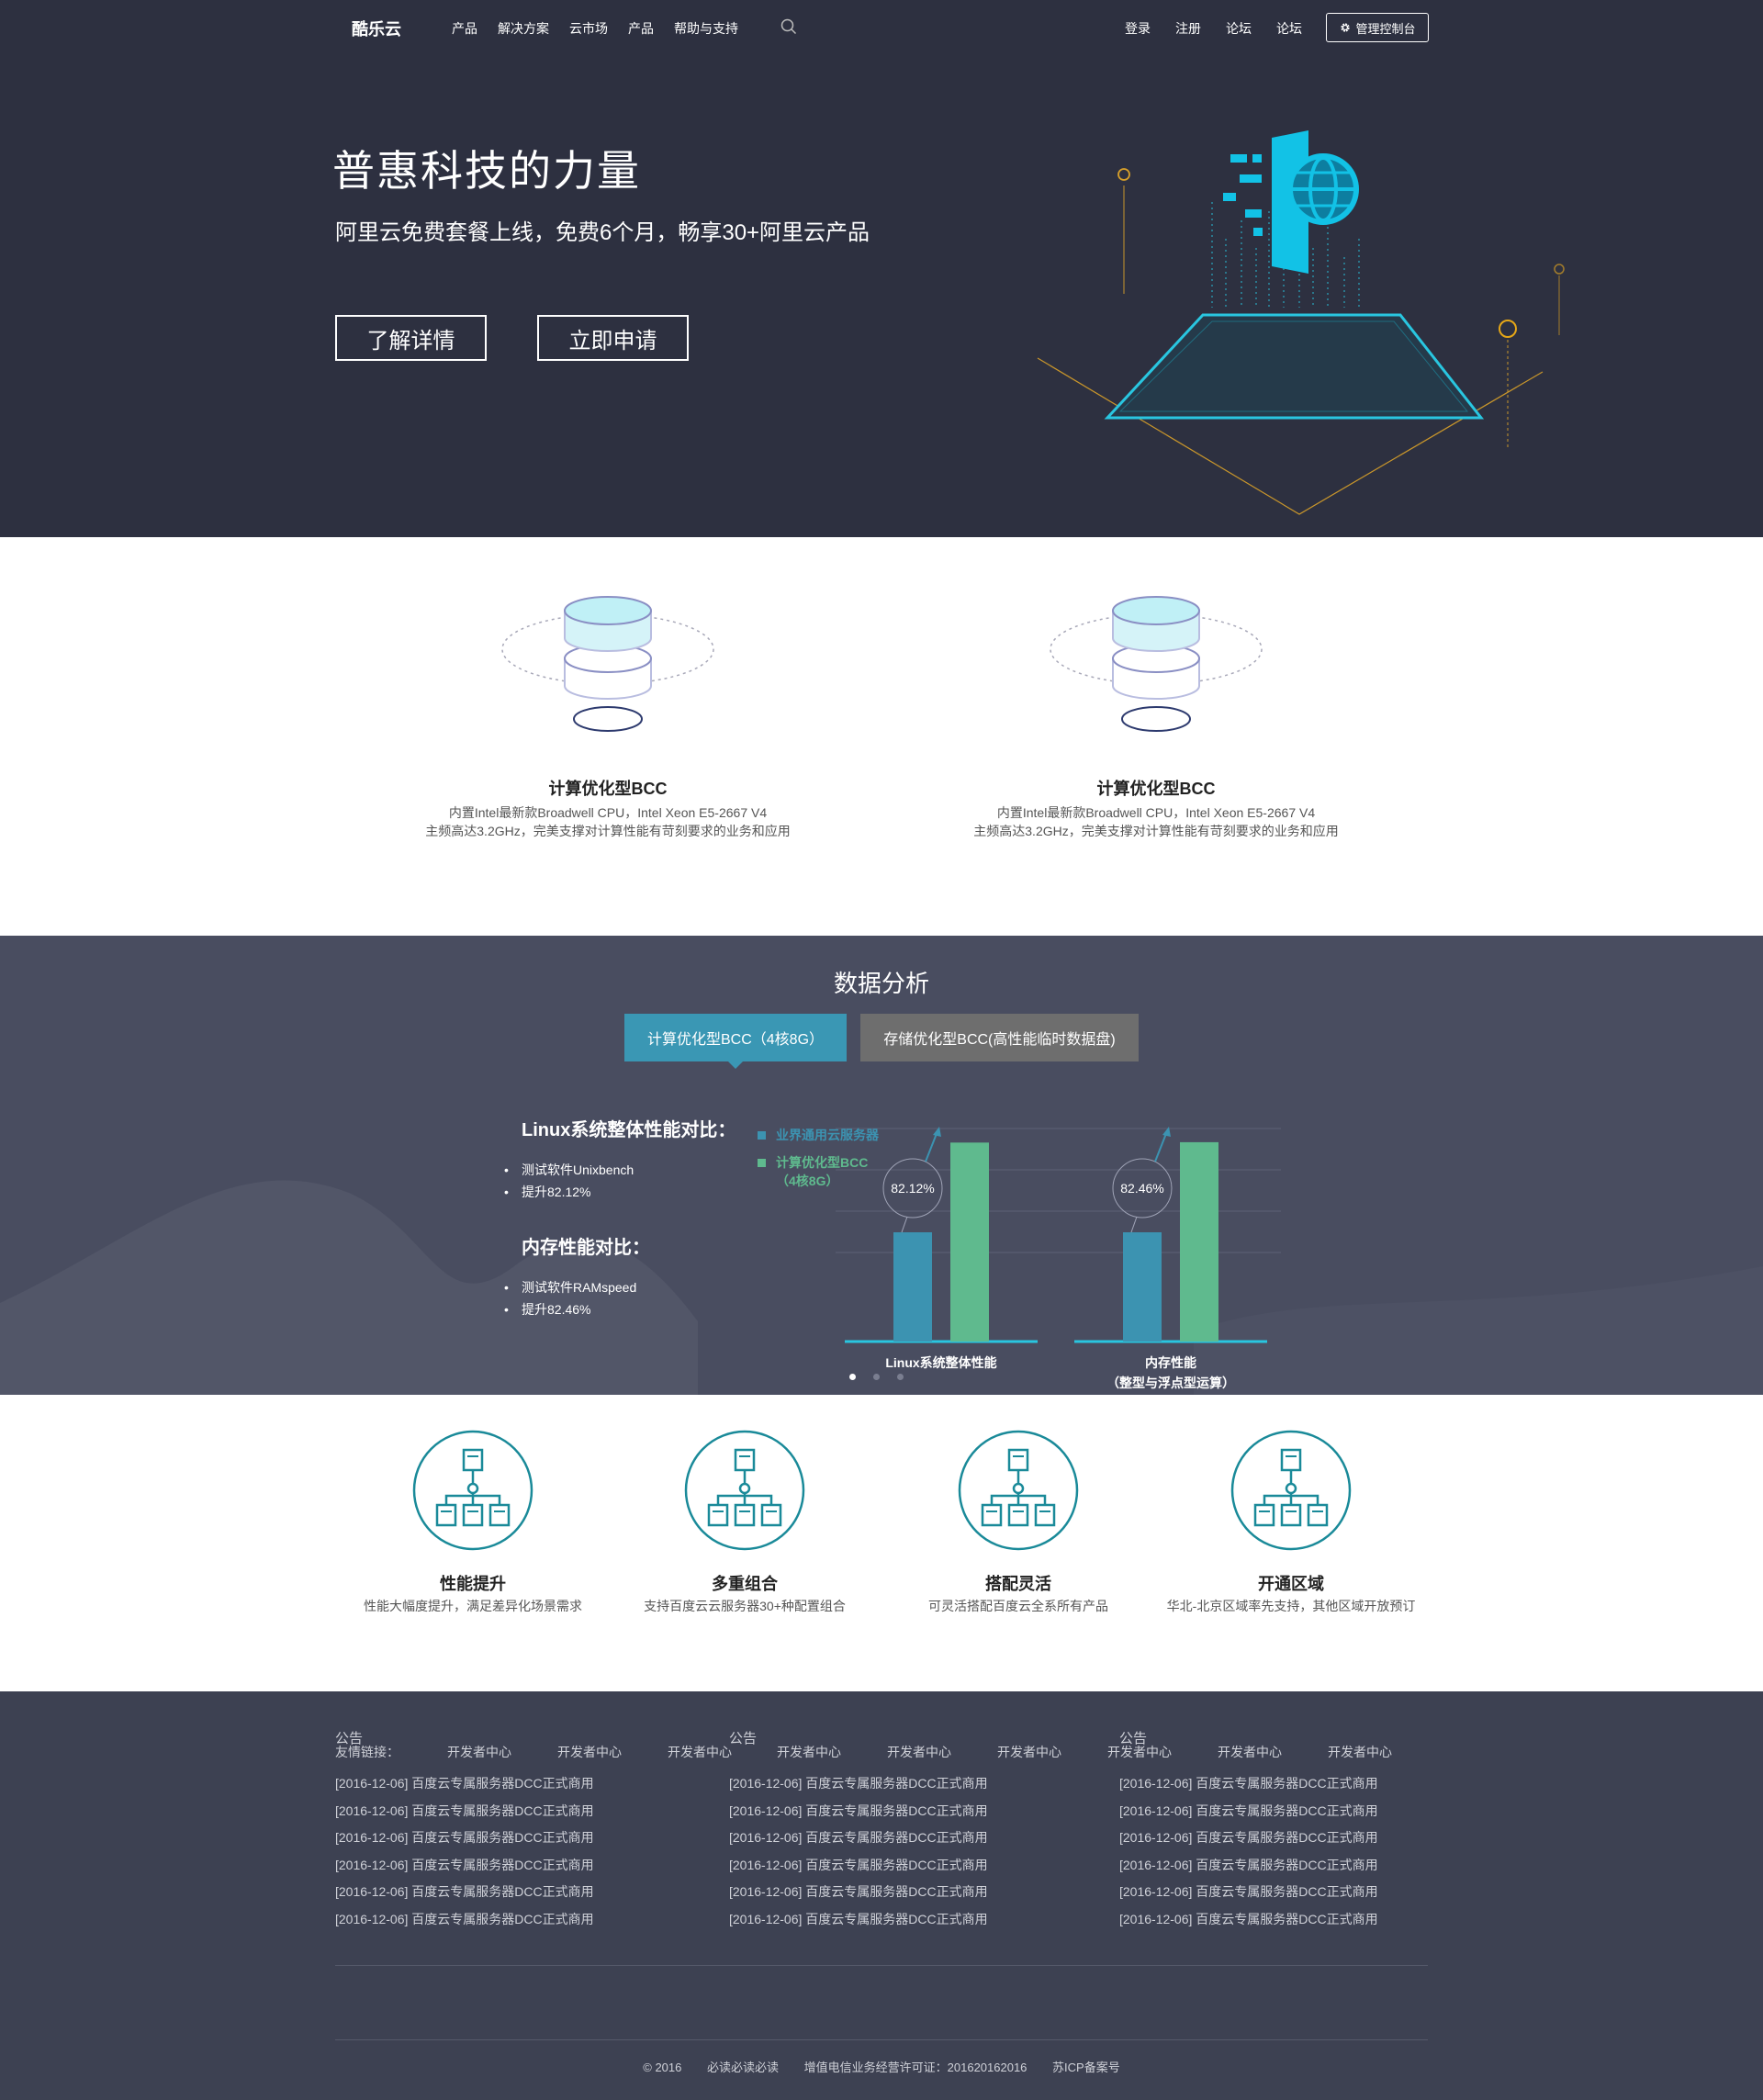 The image size is (1763, 2100). I want to click on list-item: 提升82.46%, so click(570, 1309).